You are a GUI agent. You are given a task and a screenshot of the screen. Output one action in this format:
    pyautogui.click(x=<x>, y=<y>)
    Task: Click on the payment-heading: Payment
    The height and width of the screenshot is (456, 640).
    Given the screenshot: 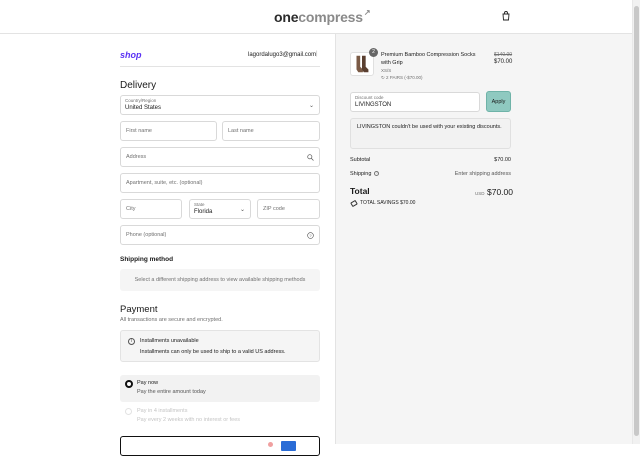 What is the action you would take?
    pyautogui.click(x=139, y=309)
    